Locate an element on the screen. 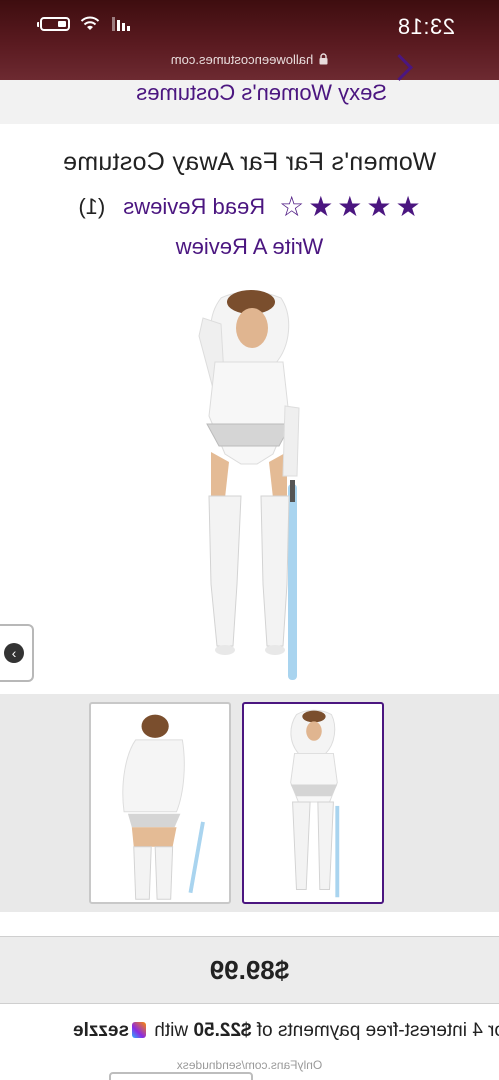 Image resolution: width=499 pixels, height=1080 pixels. signal-icon is located at coordinates (121, 23).